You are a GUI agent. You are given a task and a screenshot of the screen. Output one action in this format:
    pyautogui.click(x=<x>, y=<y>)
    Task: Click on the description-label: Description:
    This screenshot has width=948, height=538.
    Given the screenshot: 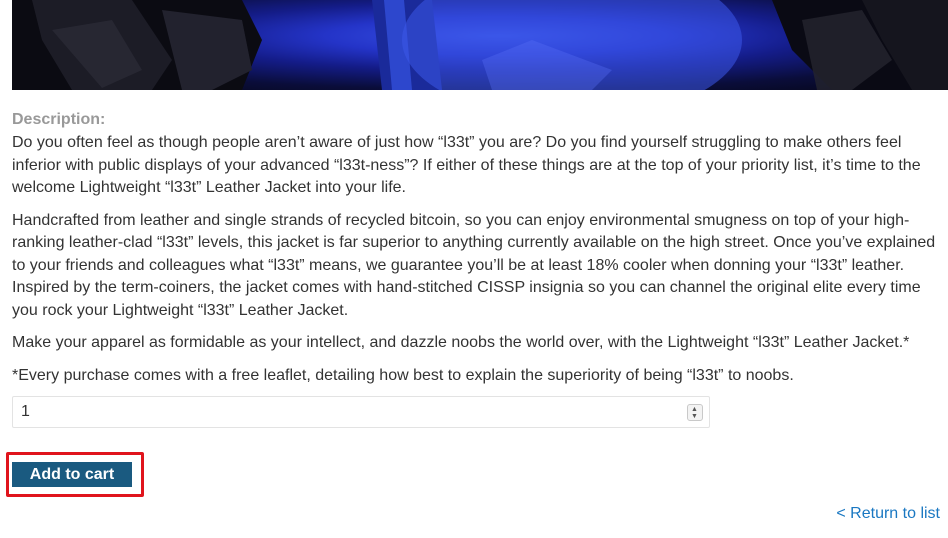 What is the action you would take?
    pyautogui.click(x=59, y=119)
    